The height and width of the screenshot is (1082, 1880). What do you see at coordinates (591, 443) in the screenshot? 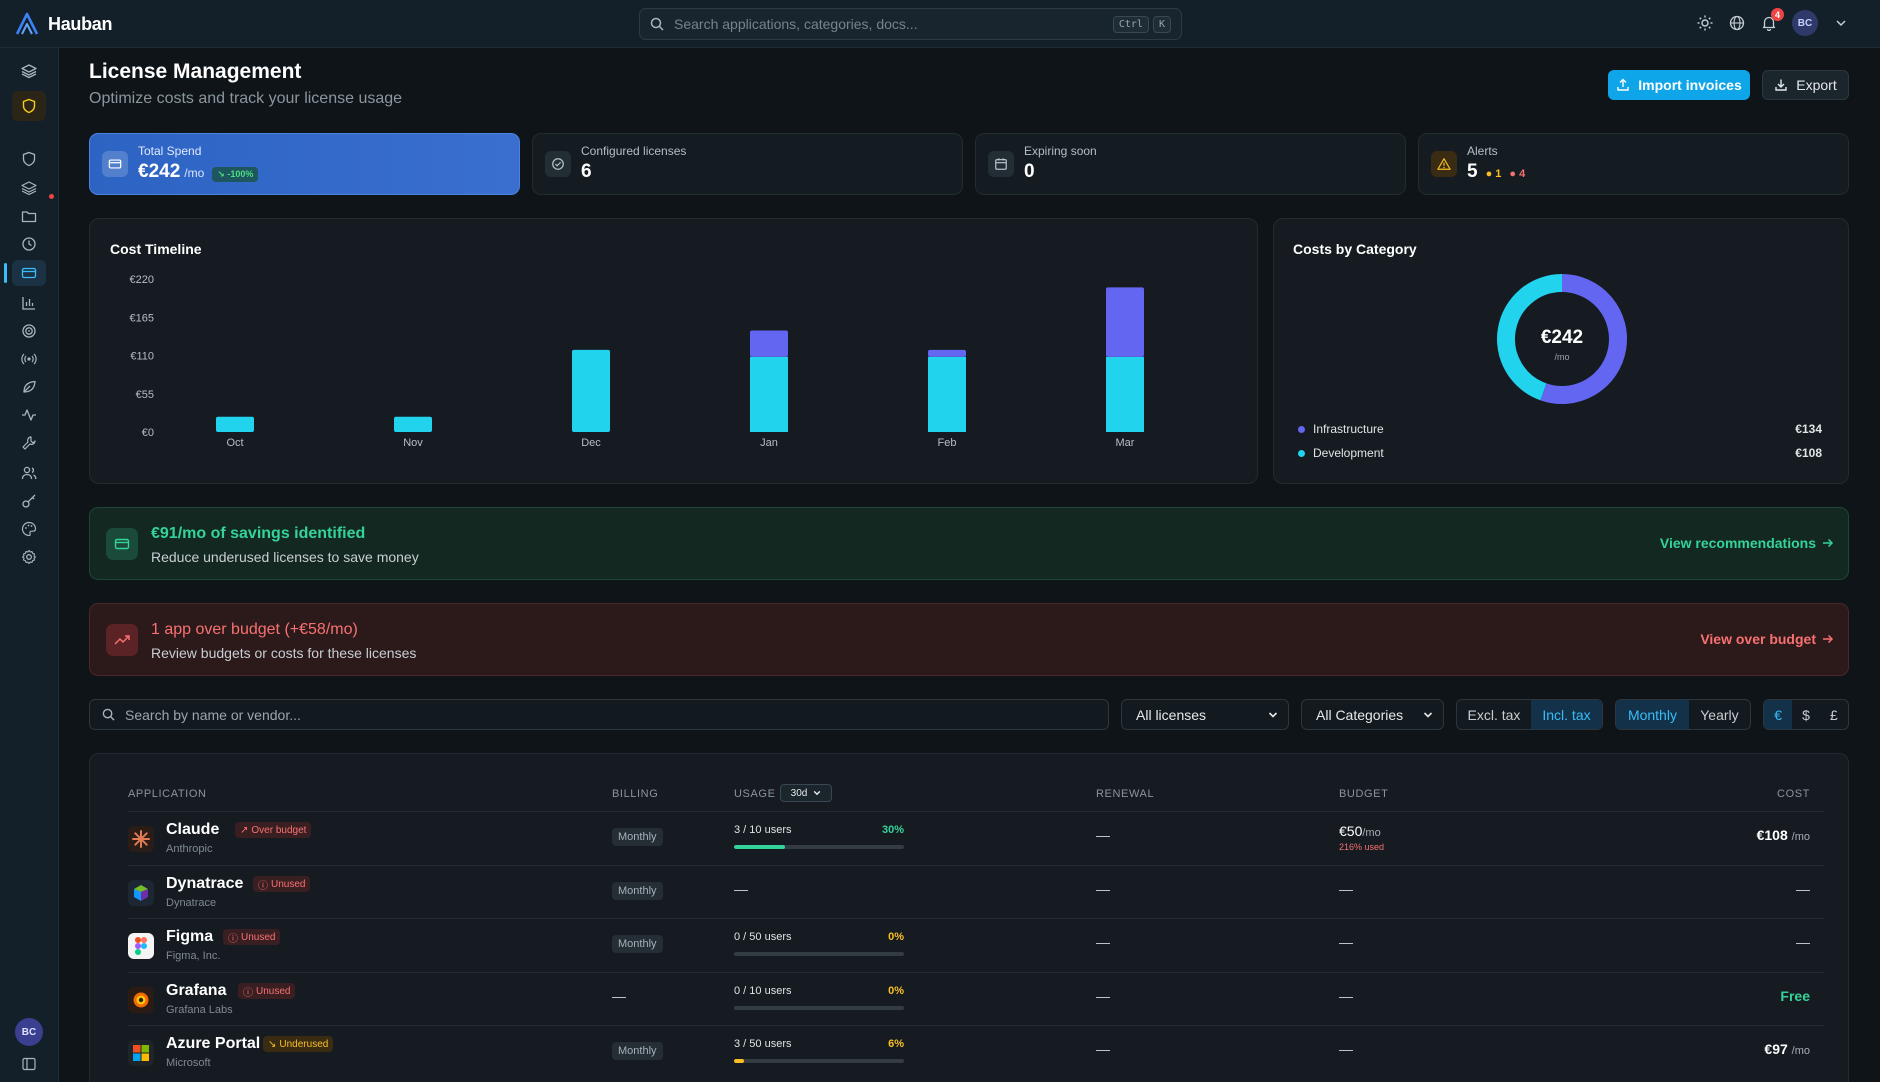
I see `x-tick-label: Dec` at bounding box center [591, 443].